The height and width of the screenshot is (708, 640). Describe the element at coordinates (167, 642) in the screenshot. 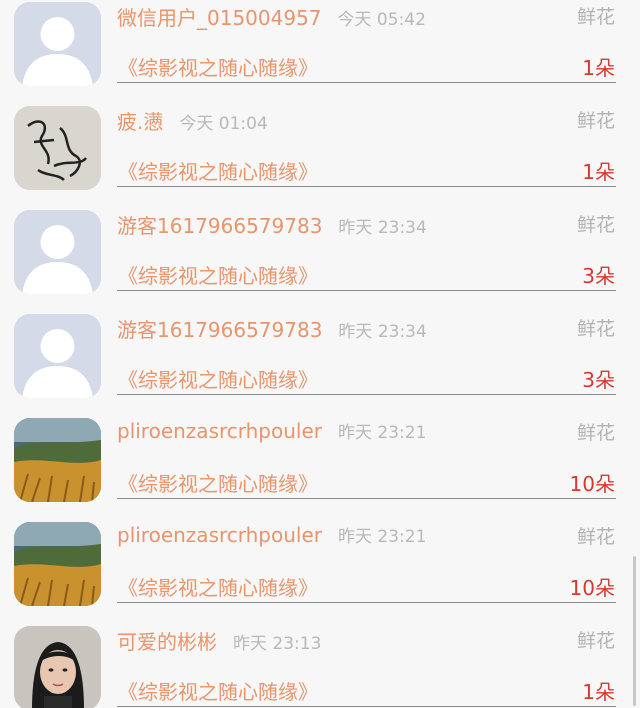

I see `user-name: 可爱的彬彬` at that location.